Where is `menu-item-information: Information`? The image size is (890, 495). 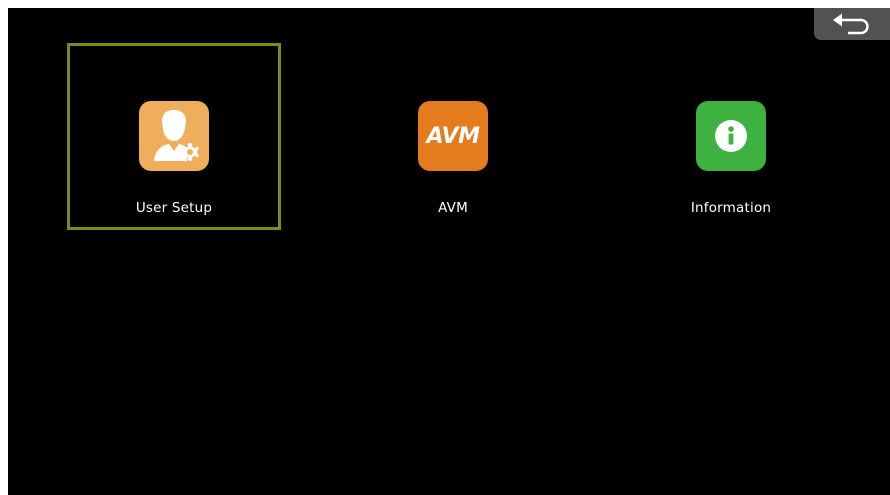
menu-item-information: Information is located at coordinates (731, 136).